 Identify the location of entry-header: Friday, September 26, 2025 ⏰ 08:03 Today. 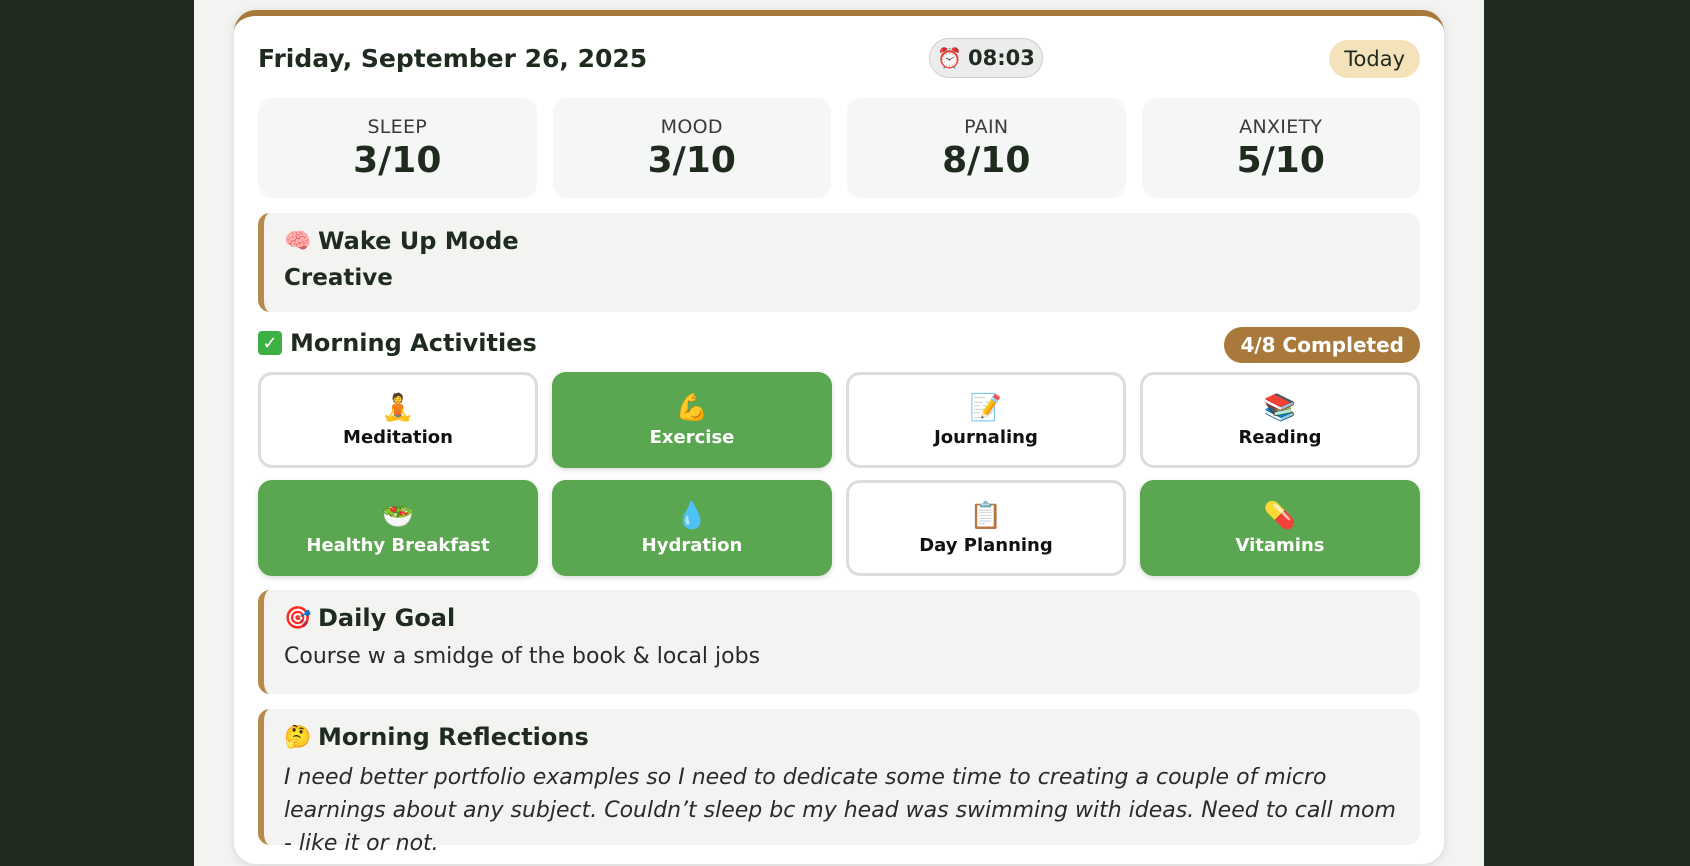
(839, 60).